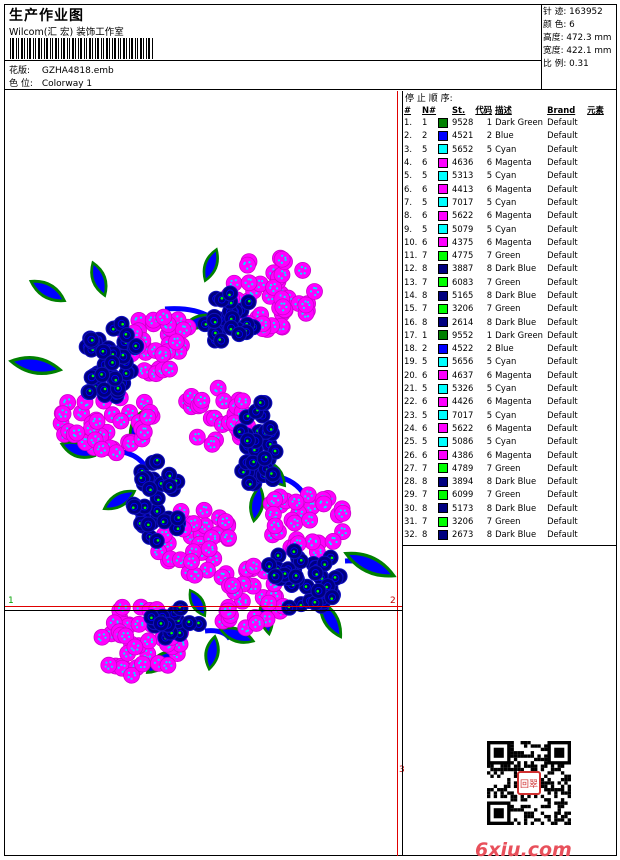 This screenshot has width=620, height=860. Describe the element at coordinates (509, 242) in the screenshot. I see `table-row: 10. 6 4375 6 Magenta Default` at that location.